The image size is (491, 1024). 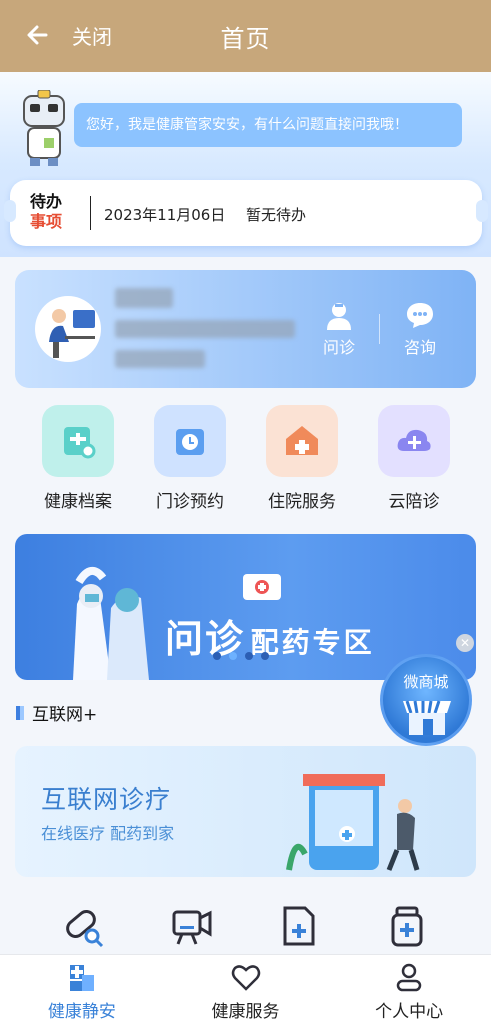 What do you see at coordinates (299, 926) in the screenshot?
I see `add-document-icon` at bounding box center [299, 926].